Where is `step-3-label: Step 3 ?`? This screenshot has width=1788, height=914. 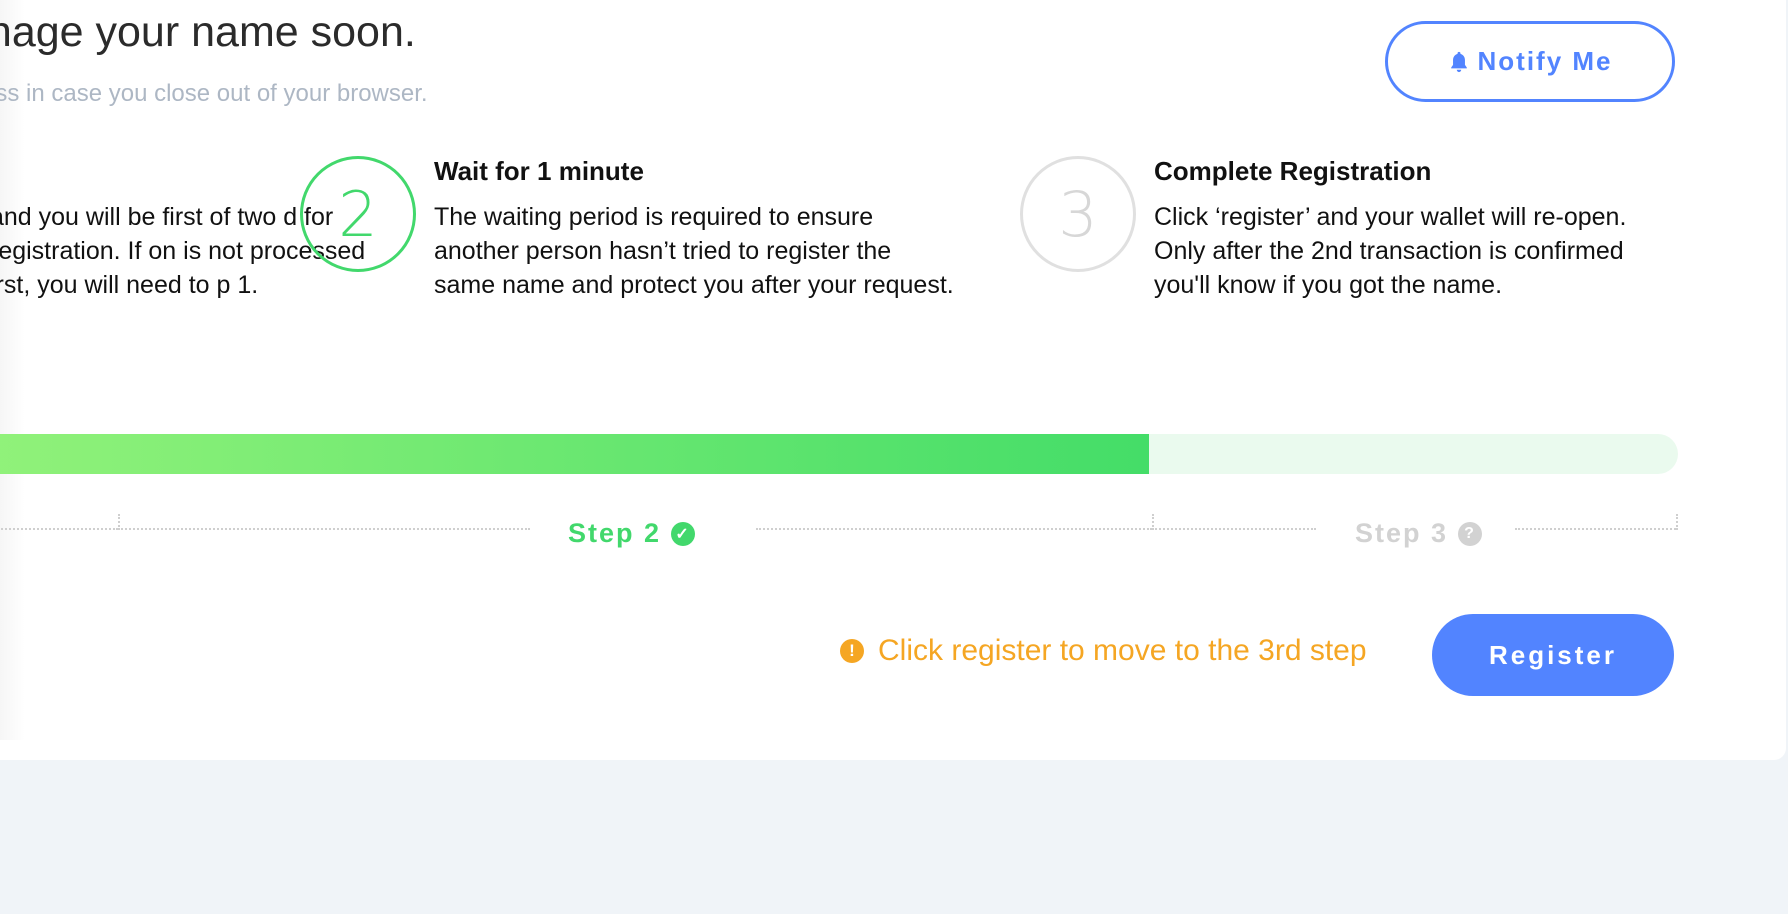 step-3-label: Step 3 ? is located at coordinates (1419, 533).